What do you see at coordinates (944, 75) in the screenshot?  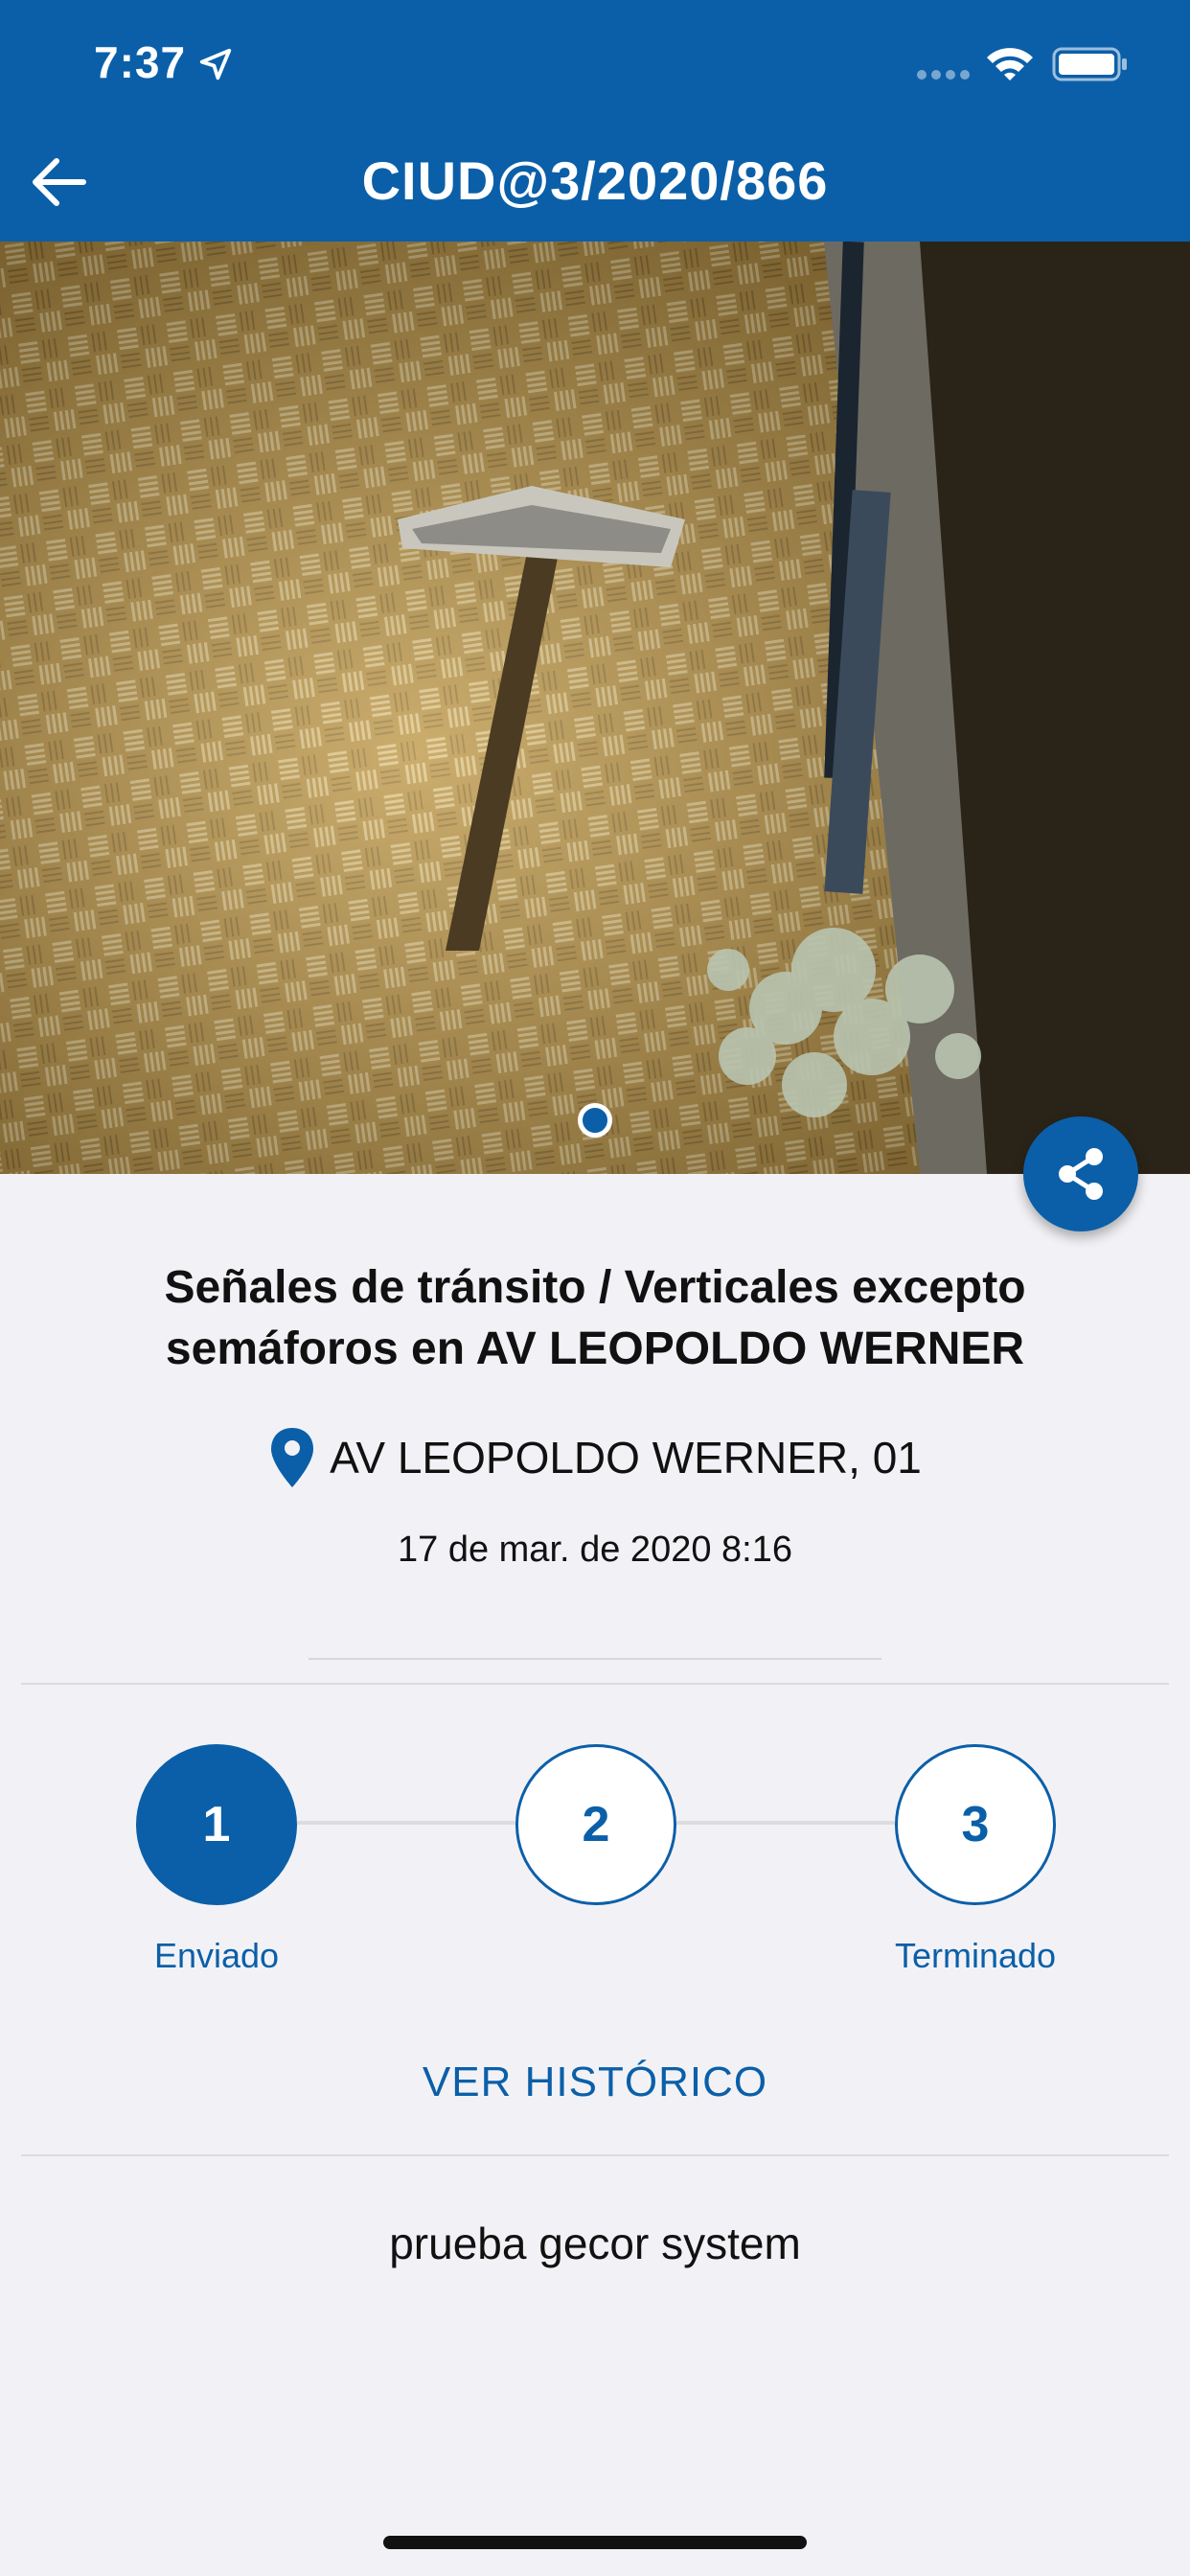 I see `signal-dots-icon` at bounding box center [944, 75].